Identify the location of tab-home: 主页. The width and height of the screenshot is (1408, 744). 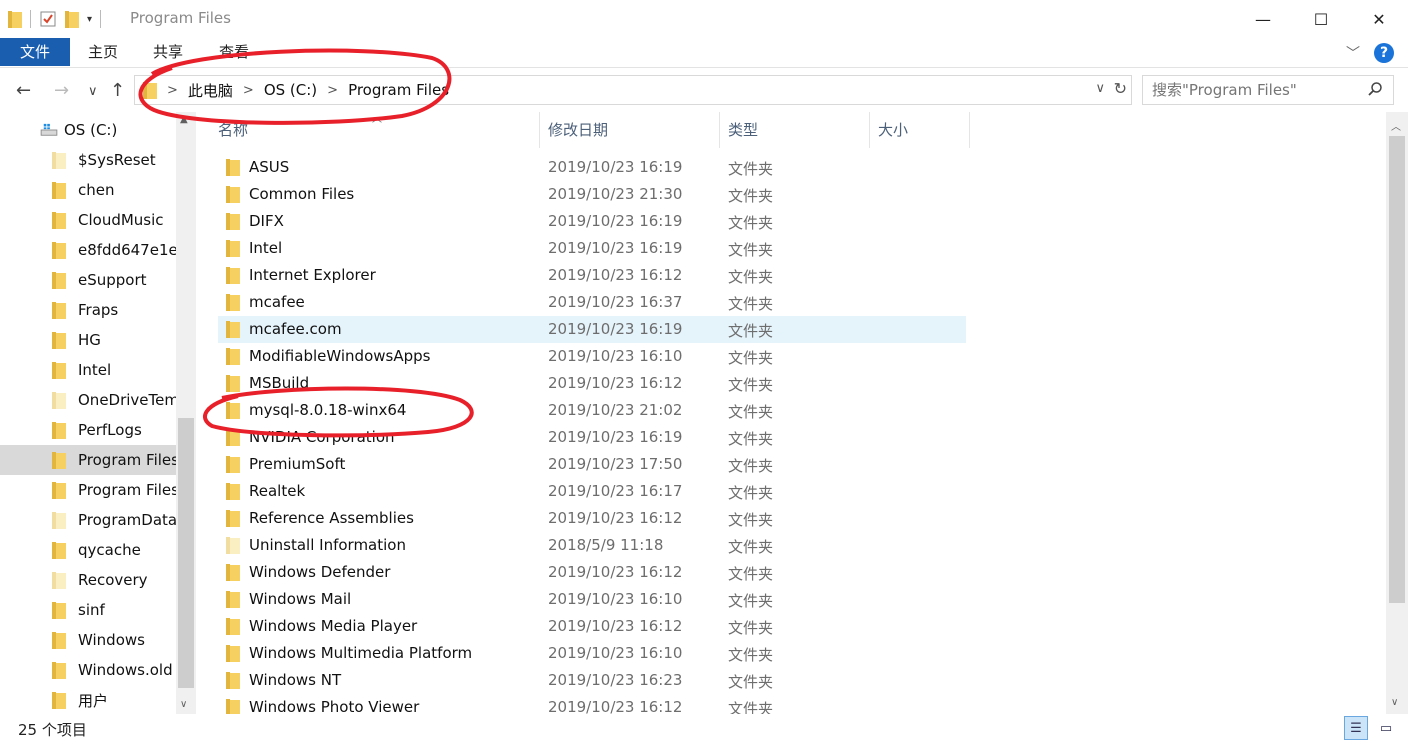
(103, 52).